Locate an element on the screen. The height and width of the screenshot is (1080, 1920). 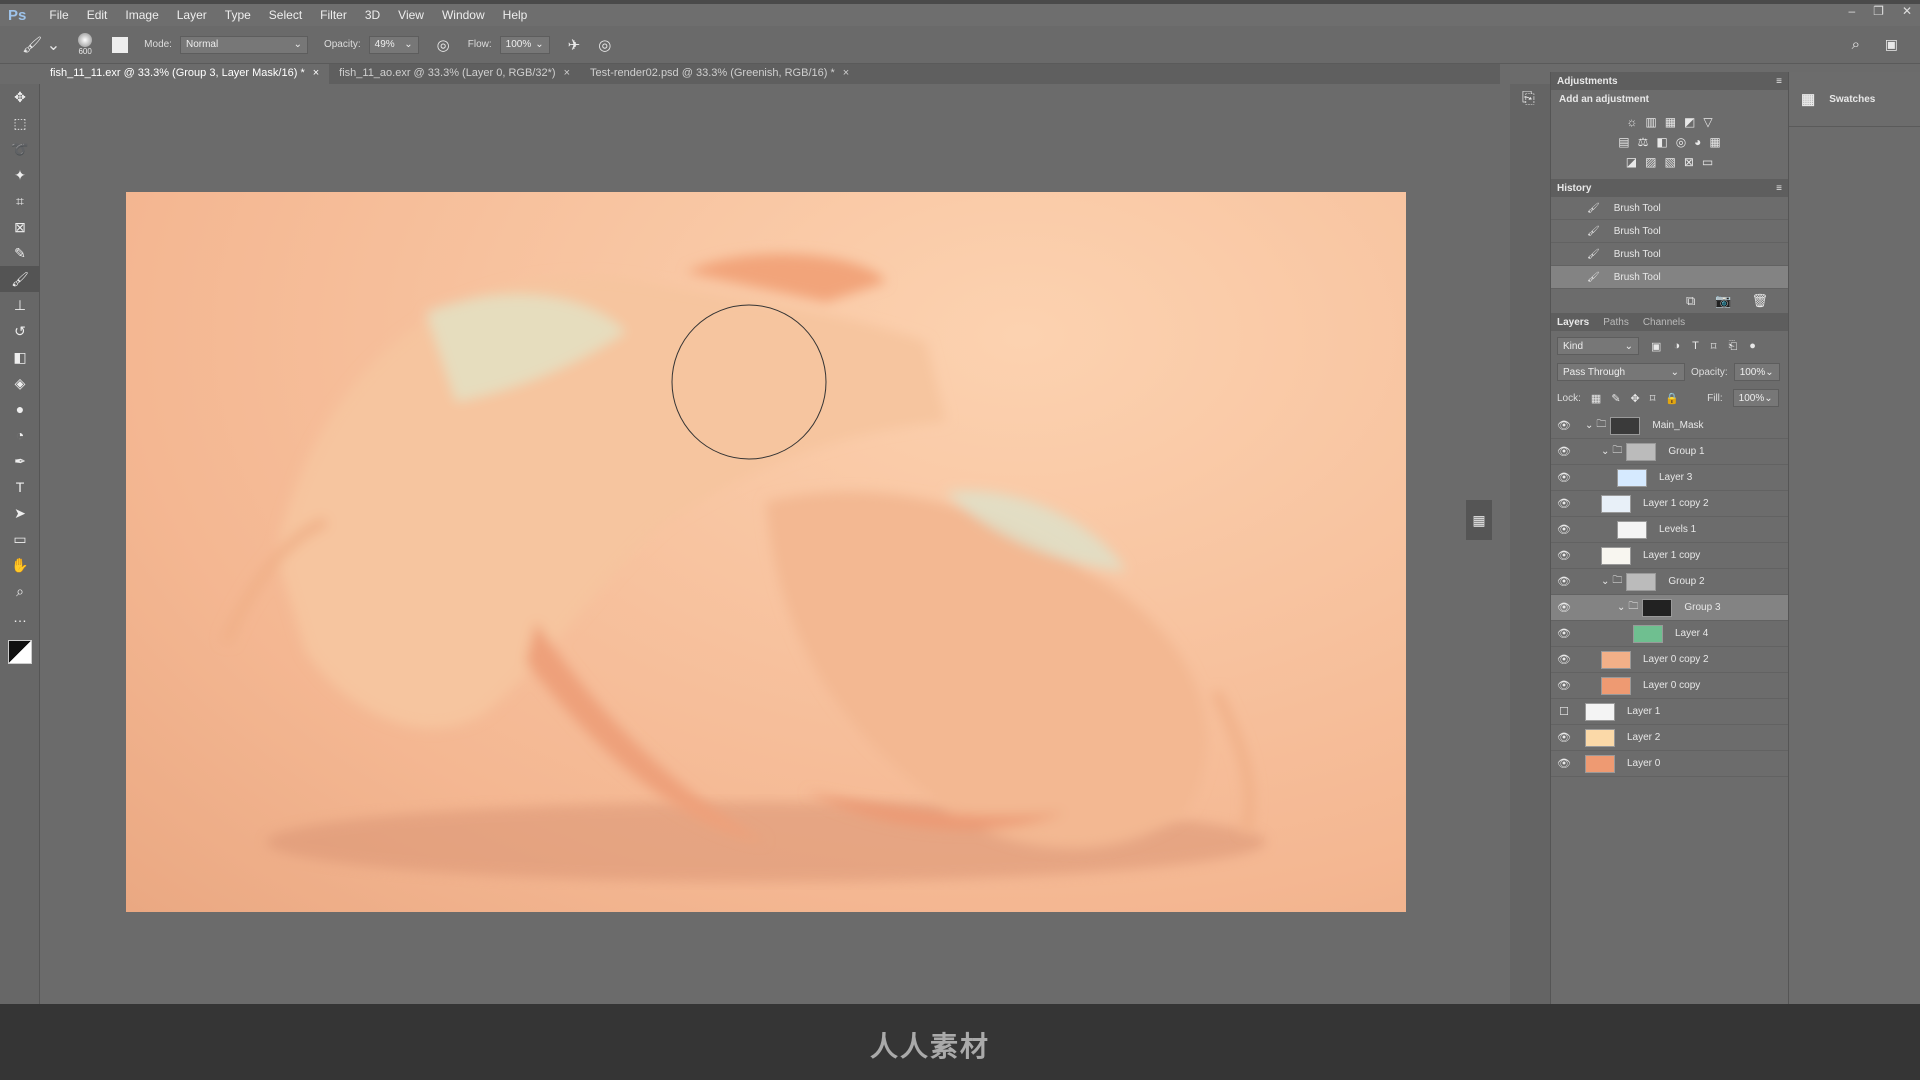
tab-channels: Channels is located at coordinates (1664, 322).